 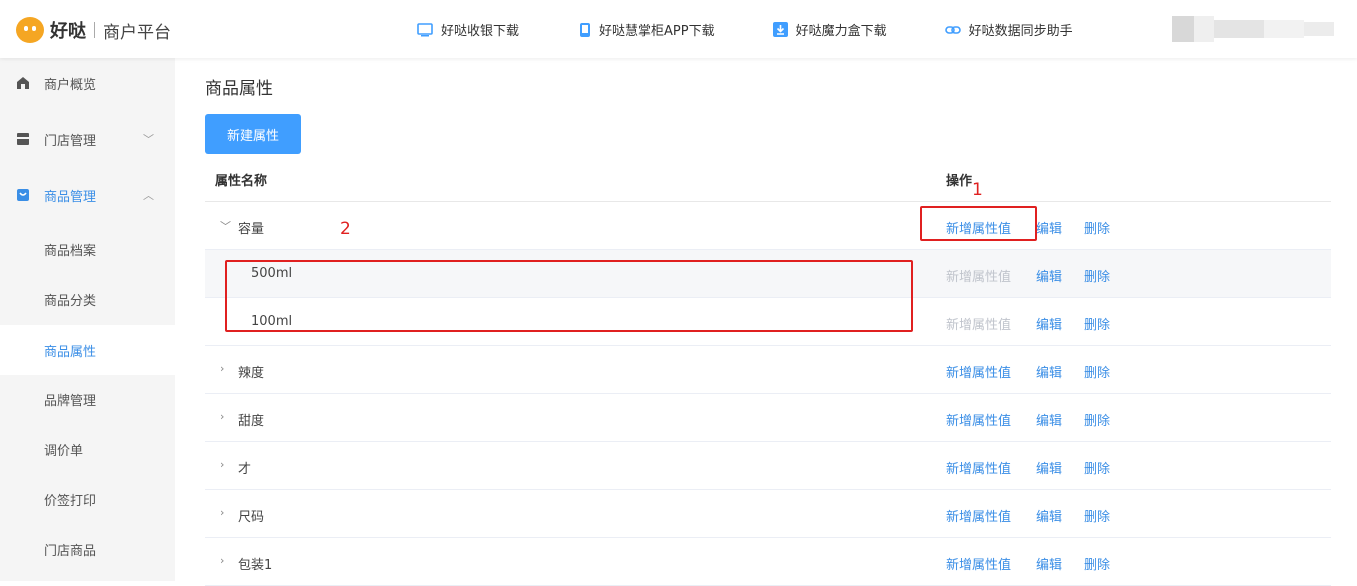 I want to click on sidebar-item-store-products: 门店商品, so click(x=87, y=549).